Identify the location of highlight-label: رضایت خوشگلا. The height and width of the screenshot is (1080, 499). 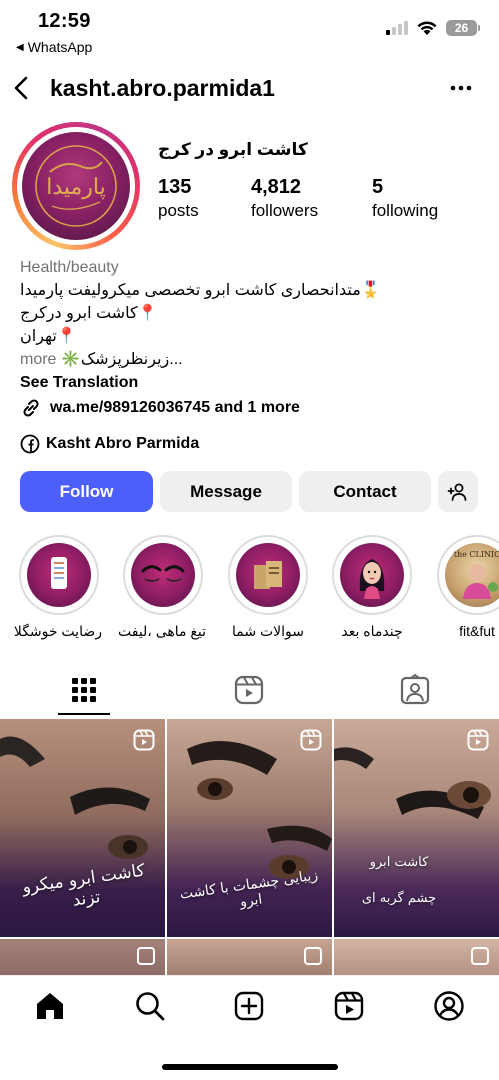
(57, 631).